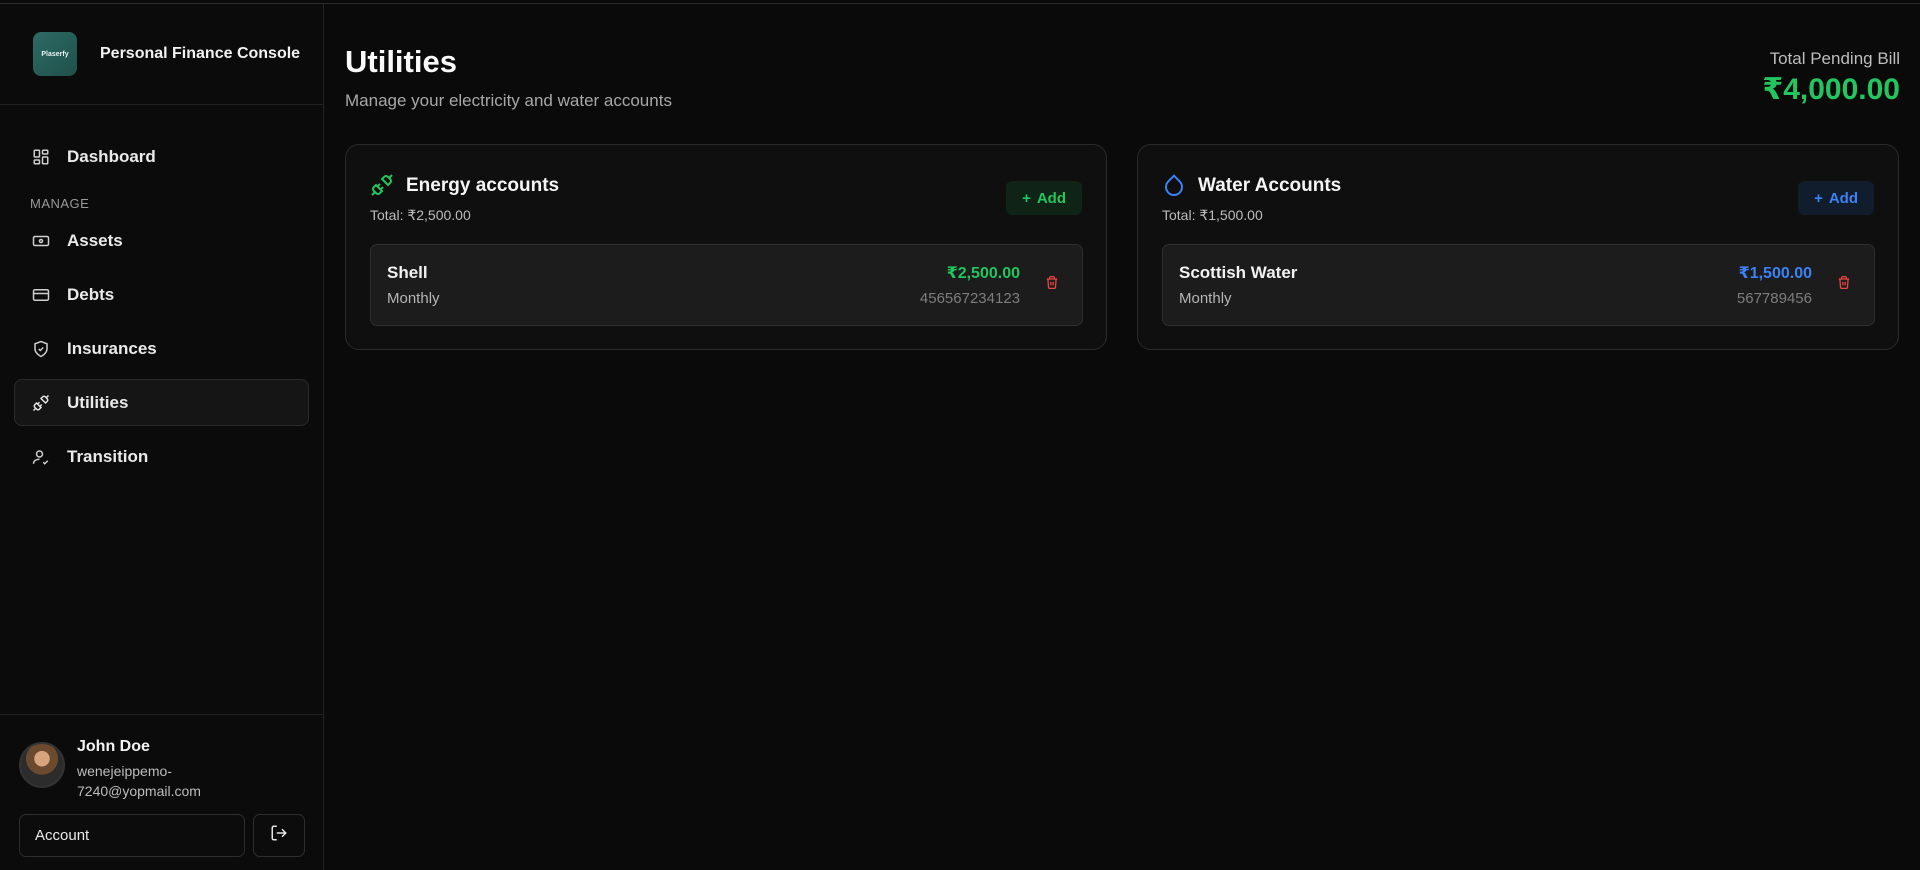 Image resolution: width=1920 pixels, height=870 pixels. I want to click on total-pending-label: Total Pending Bill, so click(1834, 58).